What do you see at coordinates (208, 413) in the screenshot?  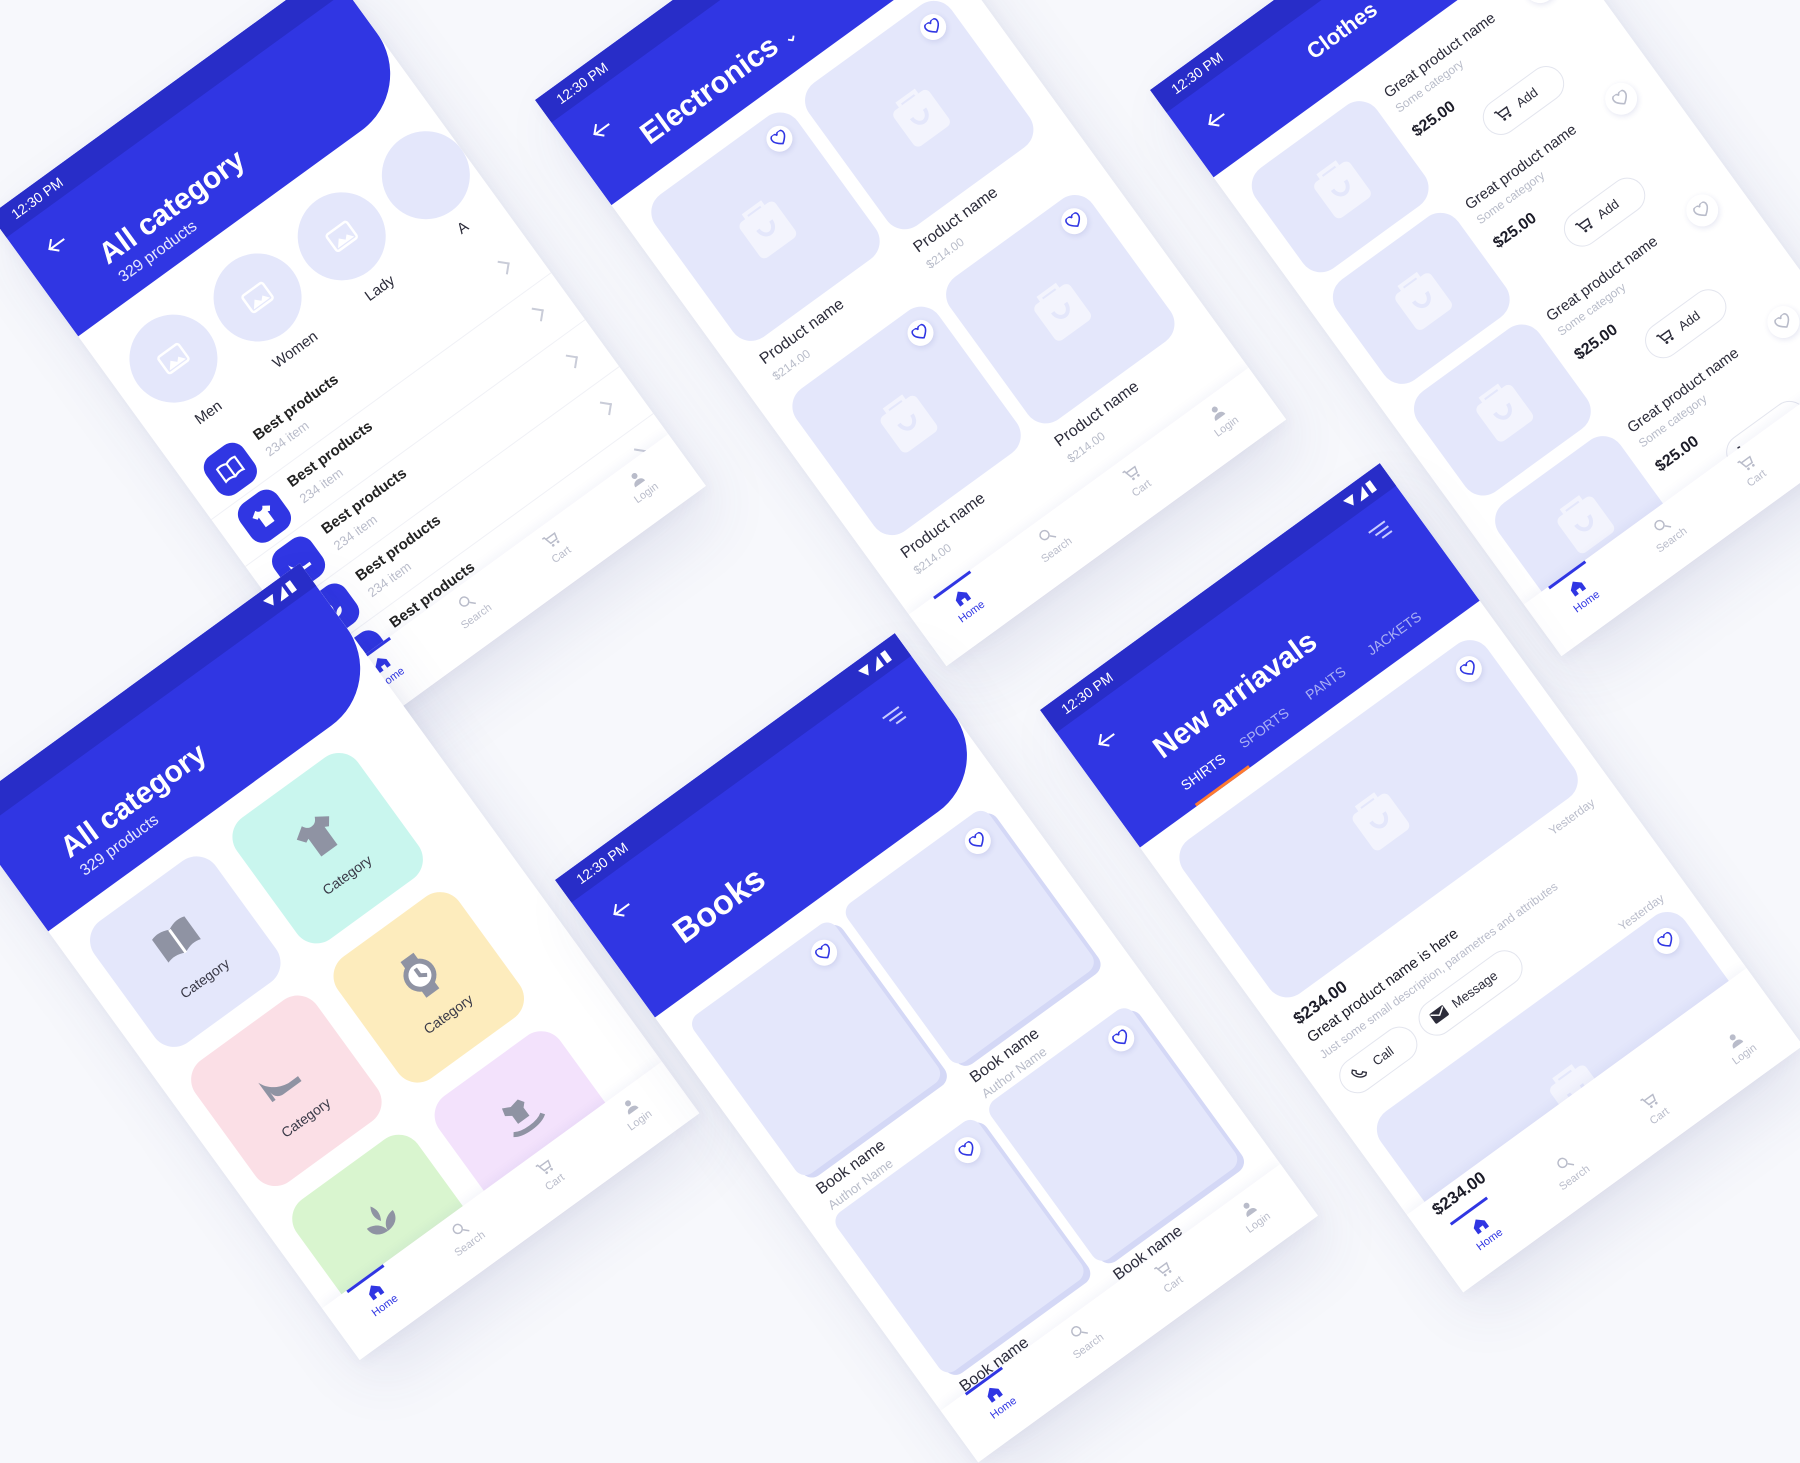 I see `category-circle-label: Men` at bounding box center [208, 413].